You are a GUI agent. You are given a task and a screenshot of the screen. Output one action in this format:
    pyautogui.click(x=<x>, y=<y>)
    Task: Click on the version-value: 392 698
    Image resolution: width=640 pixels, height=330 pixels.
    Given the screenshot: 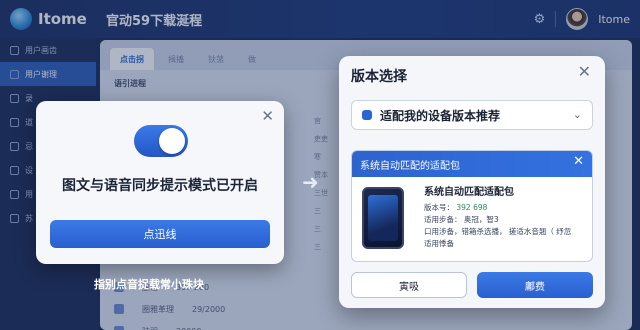 What is the action you would take?
    pyautogui.click(x=472, y=207)
    